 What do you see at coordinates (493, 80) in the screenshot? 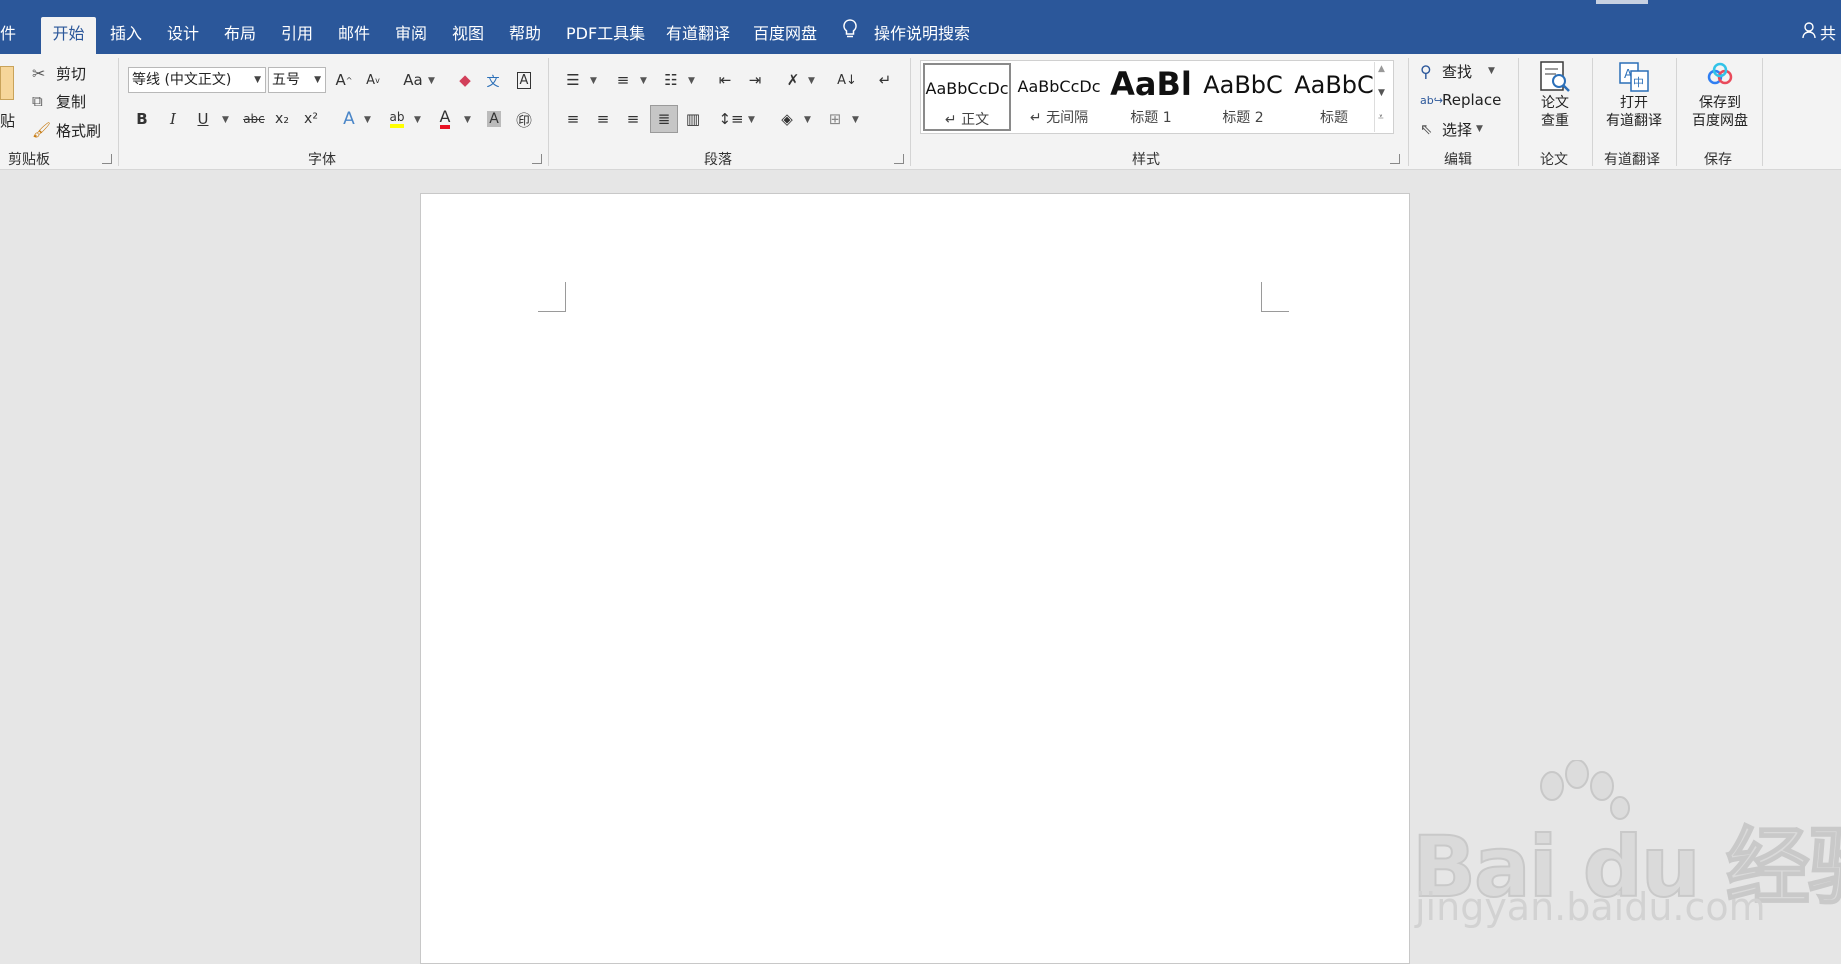
I see `phonetic-guide-icon: 文` at bounding box center [493, 80].